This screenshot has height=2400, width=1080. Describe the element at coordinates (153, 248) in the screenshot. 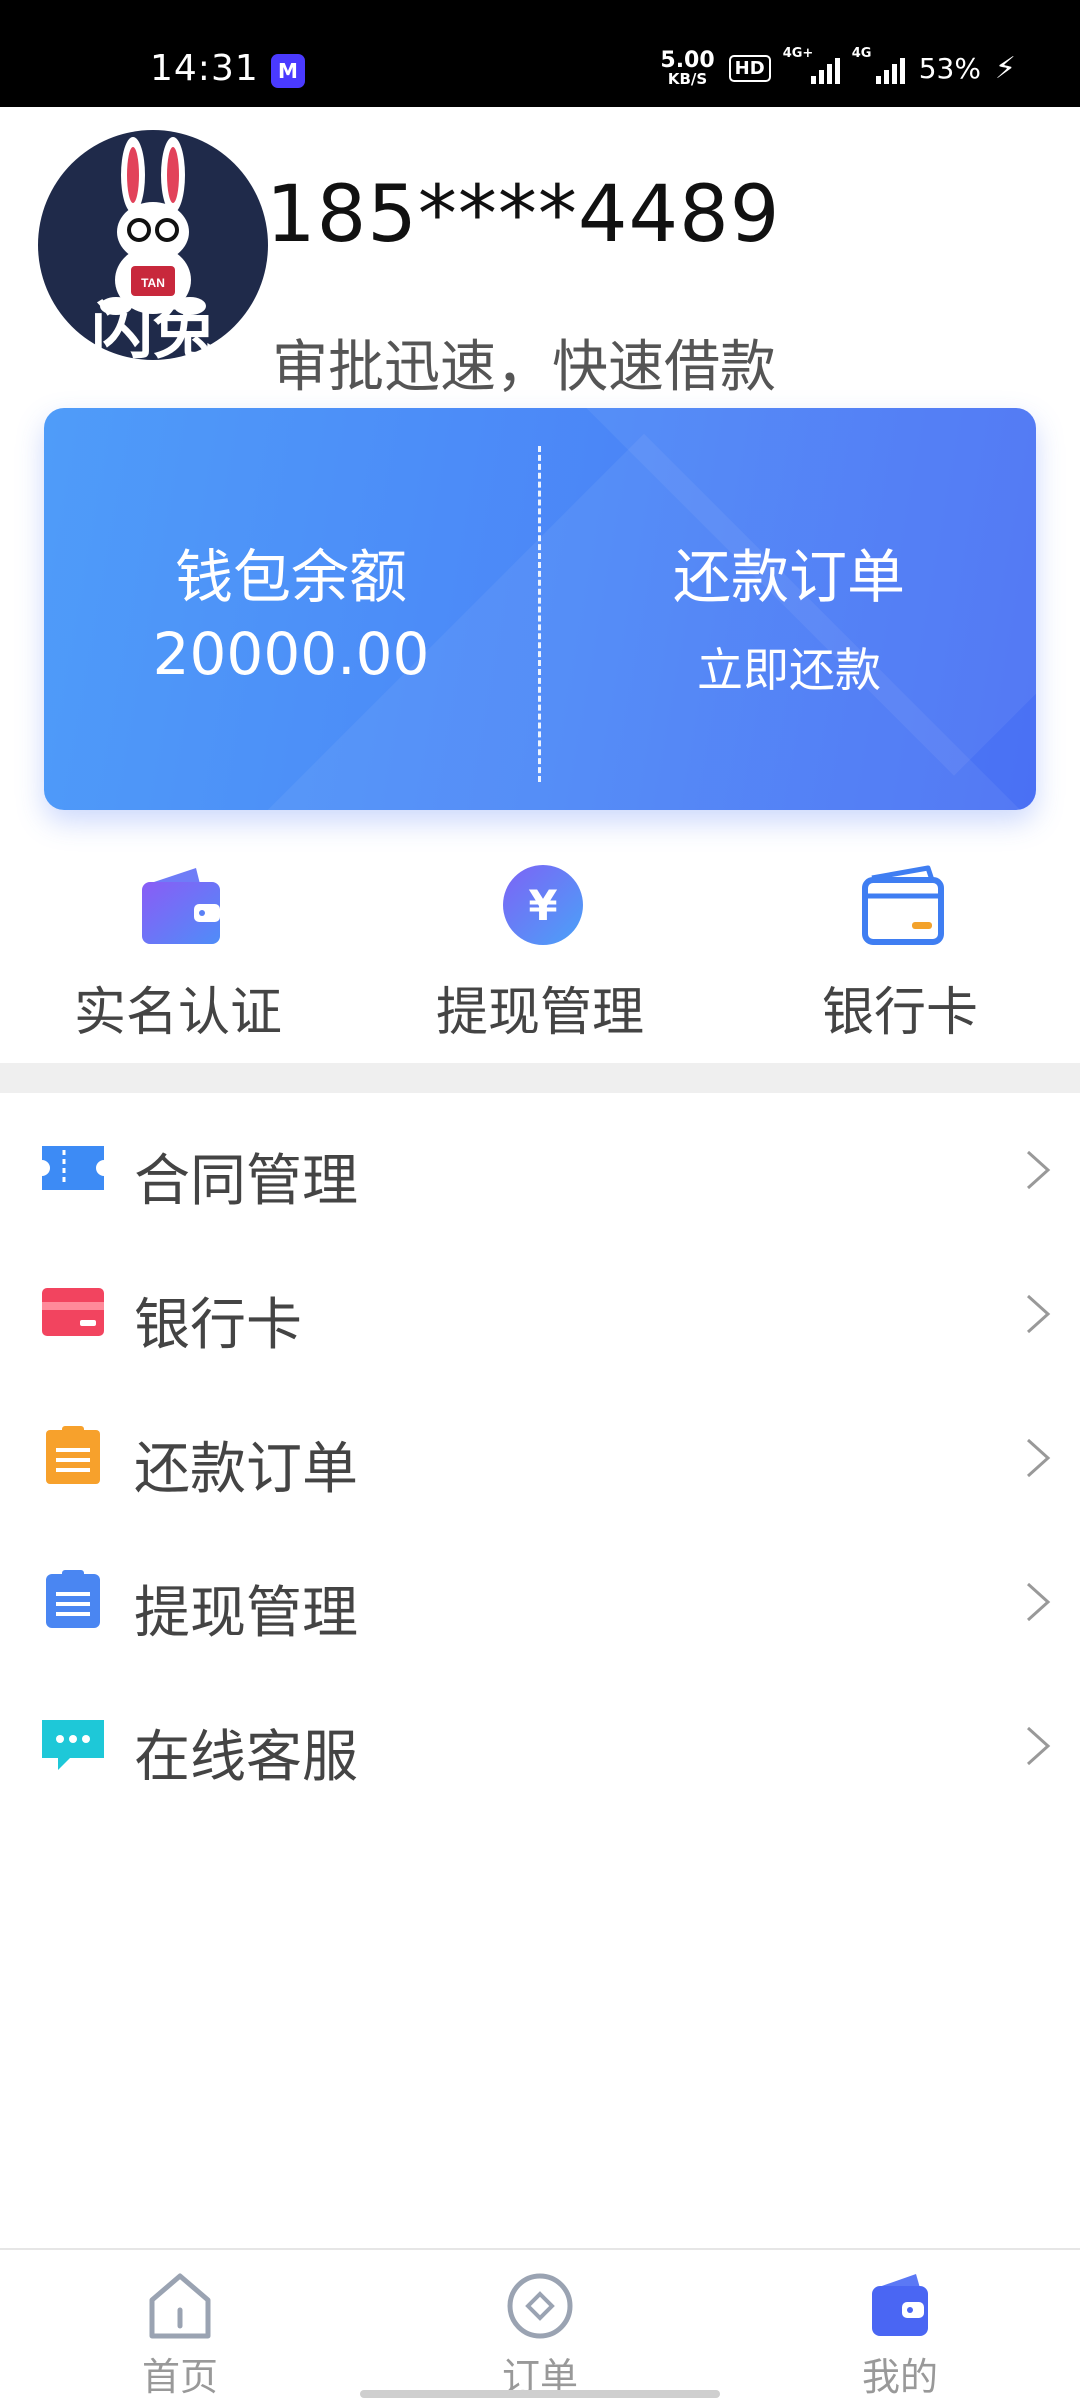

I see `rabbit-logo-icon: TAN 闪兔` at that location.